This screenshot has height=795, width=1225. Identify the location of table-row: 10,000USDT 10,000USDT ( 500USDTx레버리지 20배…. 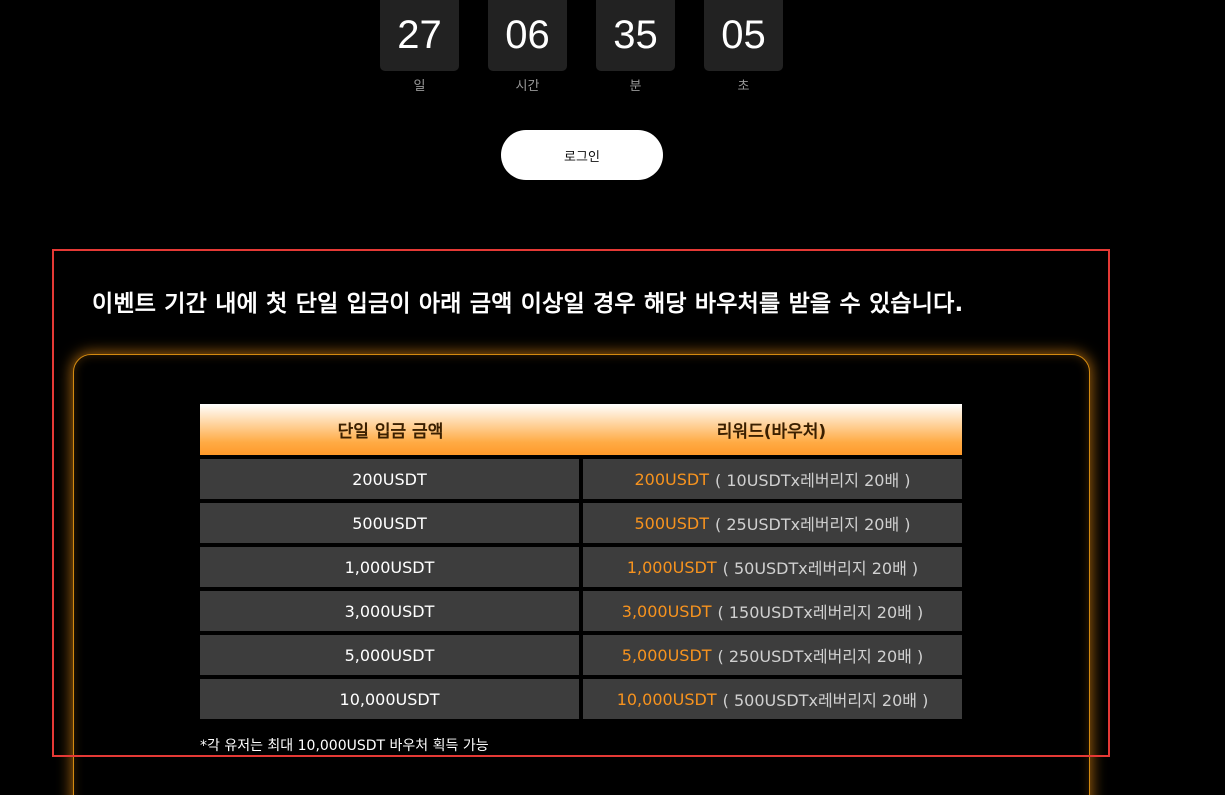
(581, 699).